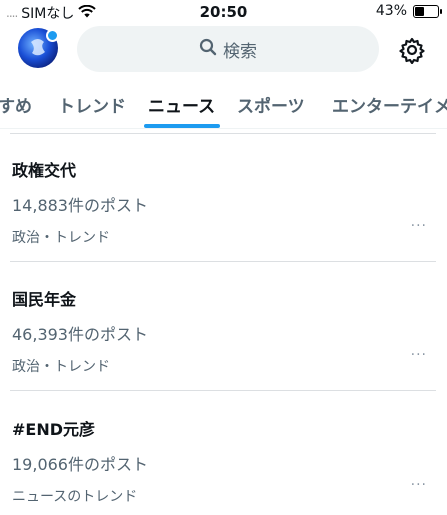  What do you see at coordinates (16, 104) in the screenshot?
I see `tab-recommended: すめ` at bounding box center [16, 104].